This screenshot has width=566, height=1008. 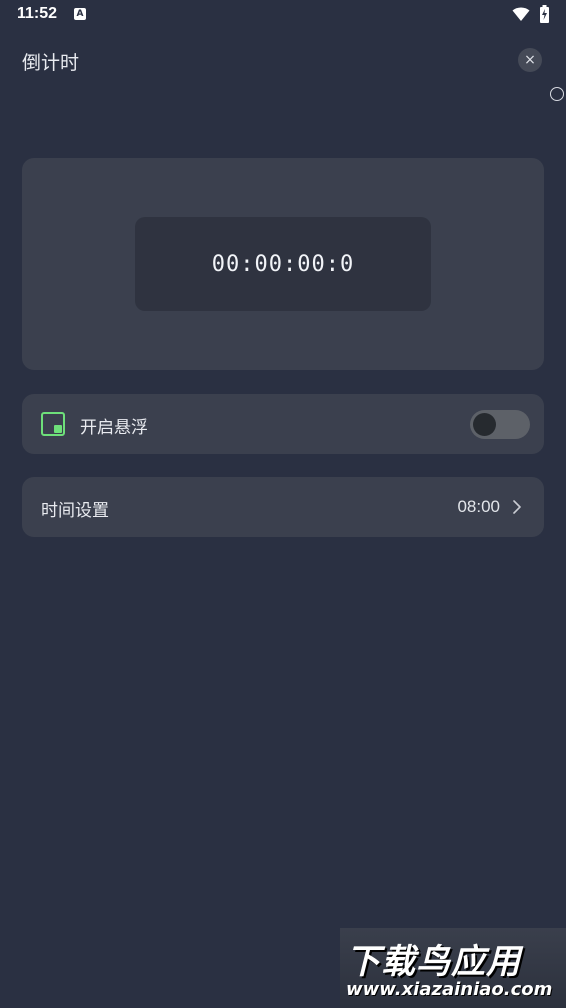 What do you see at coordinates (449, 989) in the screenshot?
I see `watermark-url: www.xiazainiao.com` at bounding box center [449, 989].